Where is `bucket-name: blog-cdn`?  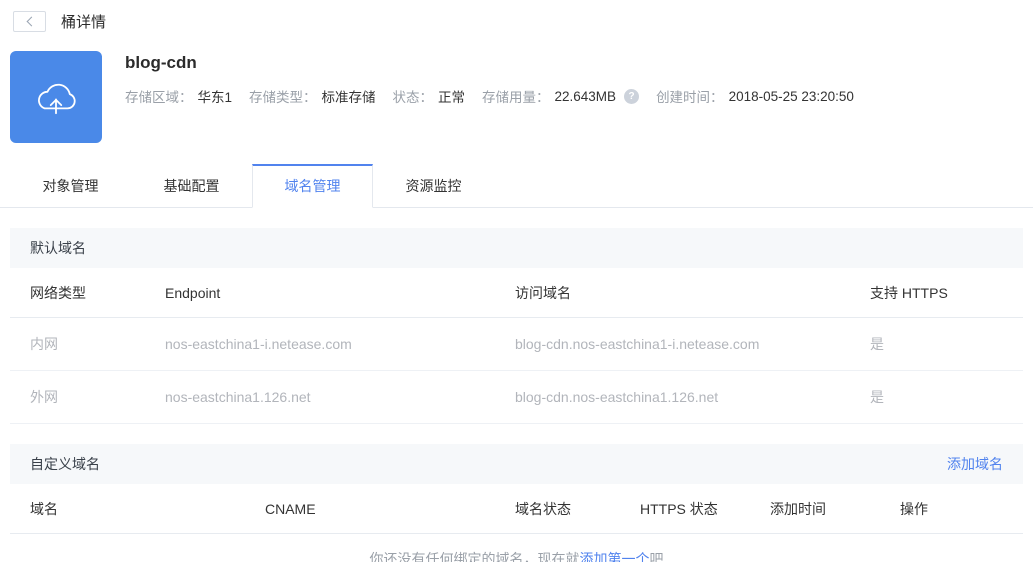
bucket-name: blog-cdn is located at coordinates (161, 62).